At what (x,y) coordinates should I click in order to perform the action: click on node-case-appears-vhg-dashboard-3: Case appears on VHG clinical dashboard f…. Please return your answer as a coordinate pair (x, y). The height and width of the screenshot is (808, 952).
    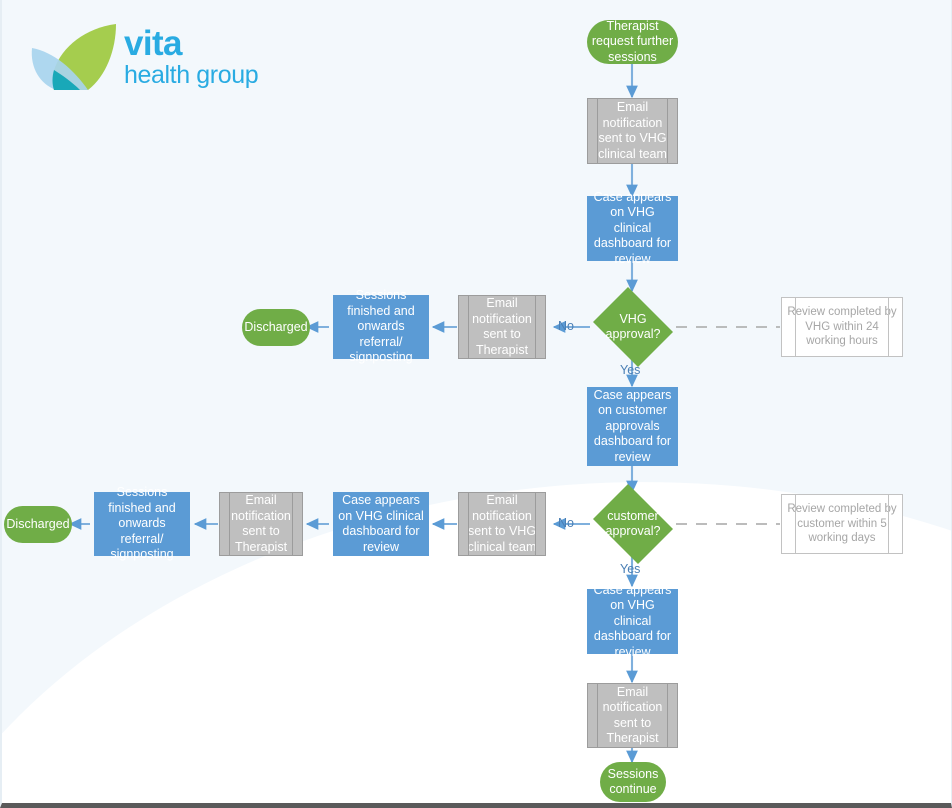
    Looking at the image, I should click on (632, 621).